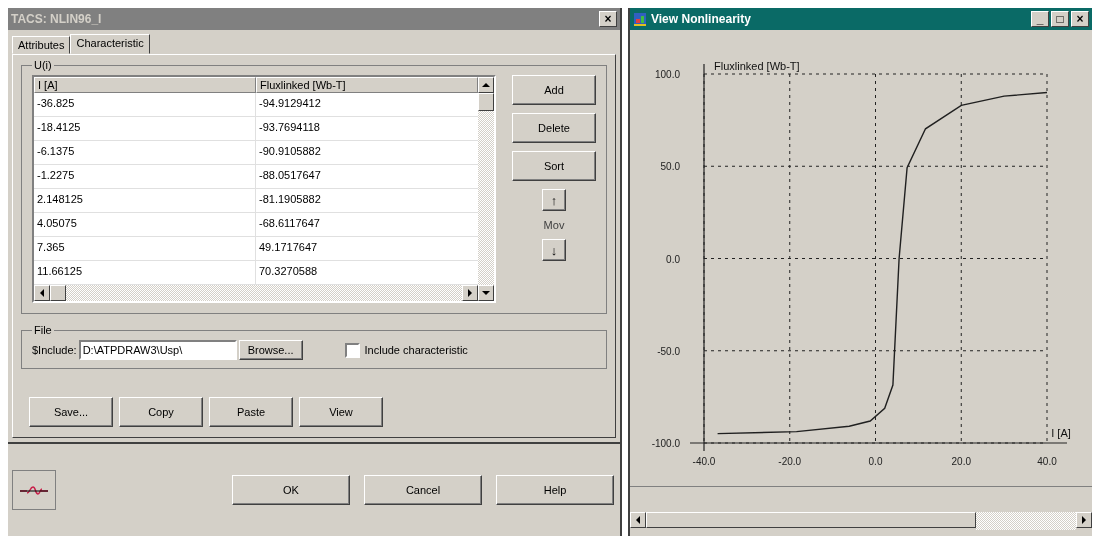  What do you see at coordinates (290, 199) in the screenshot?
I see `table-cell-text: -81.1905882` at bounding box center [290, 199].